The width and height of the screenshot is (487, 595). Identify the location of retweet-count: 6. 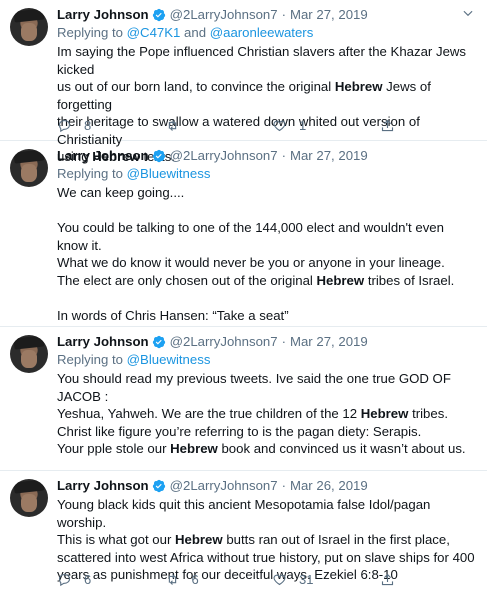
(195, 579).